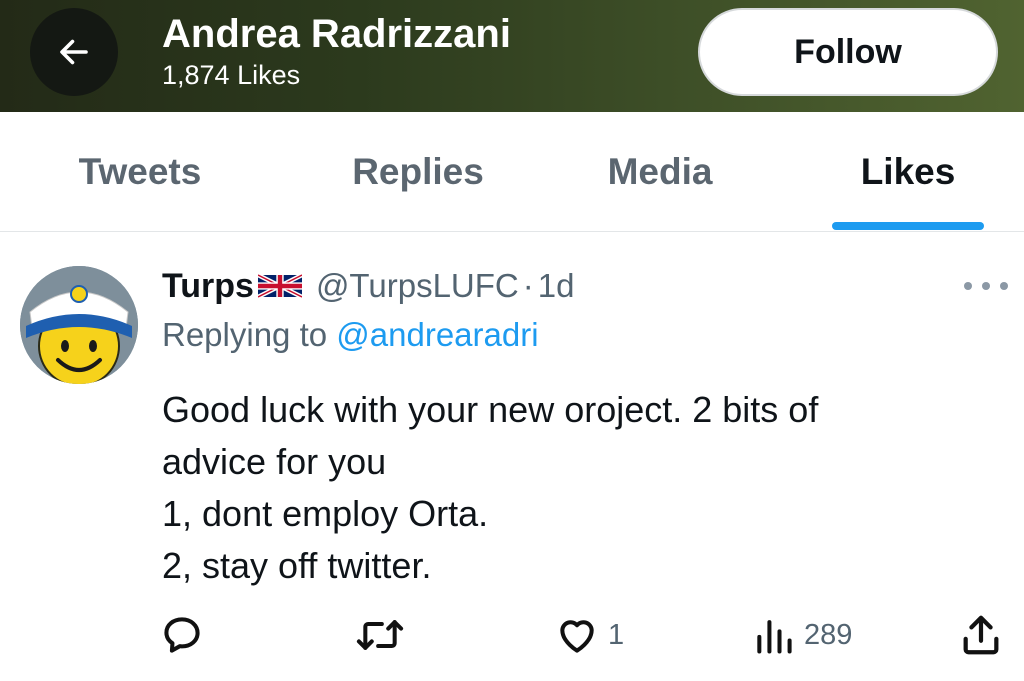  I want to click on tab-media: Media, so click(660, 172).